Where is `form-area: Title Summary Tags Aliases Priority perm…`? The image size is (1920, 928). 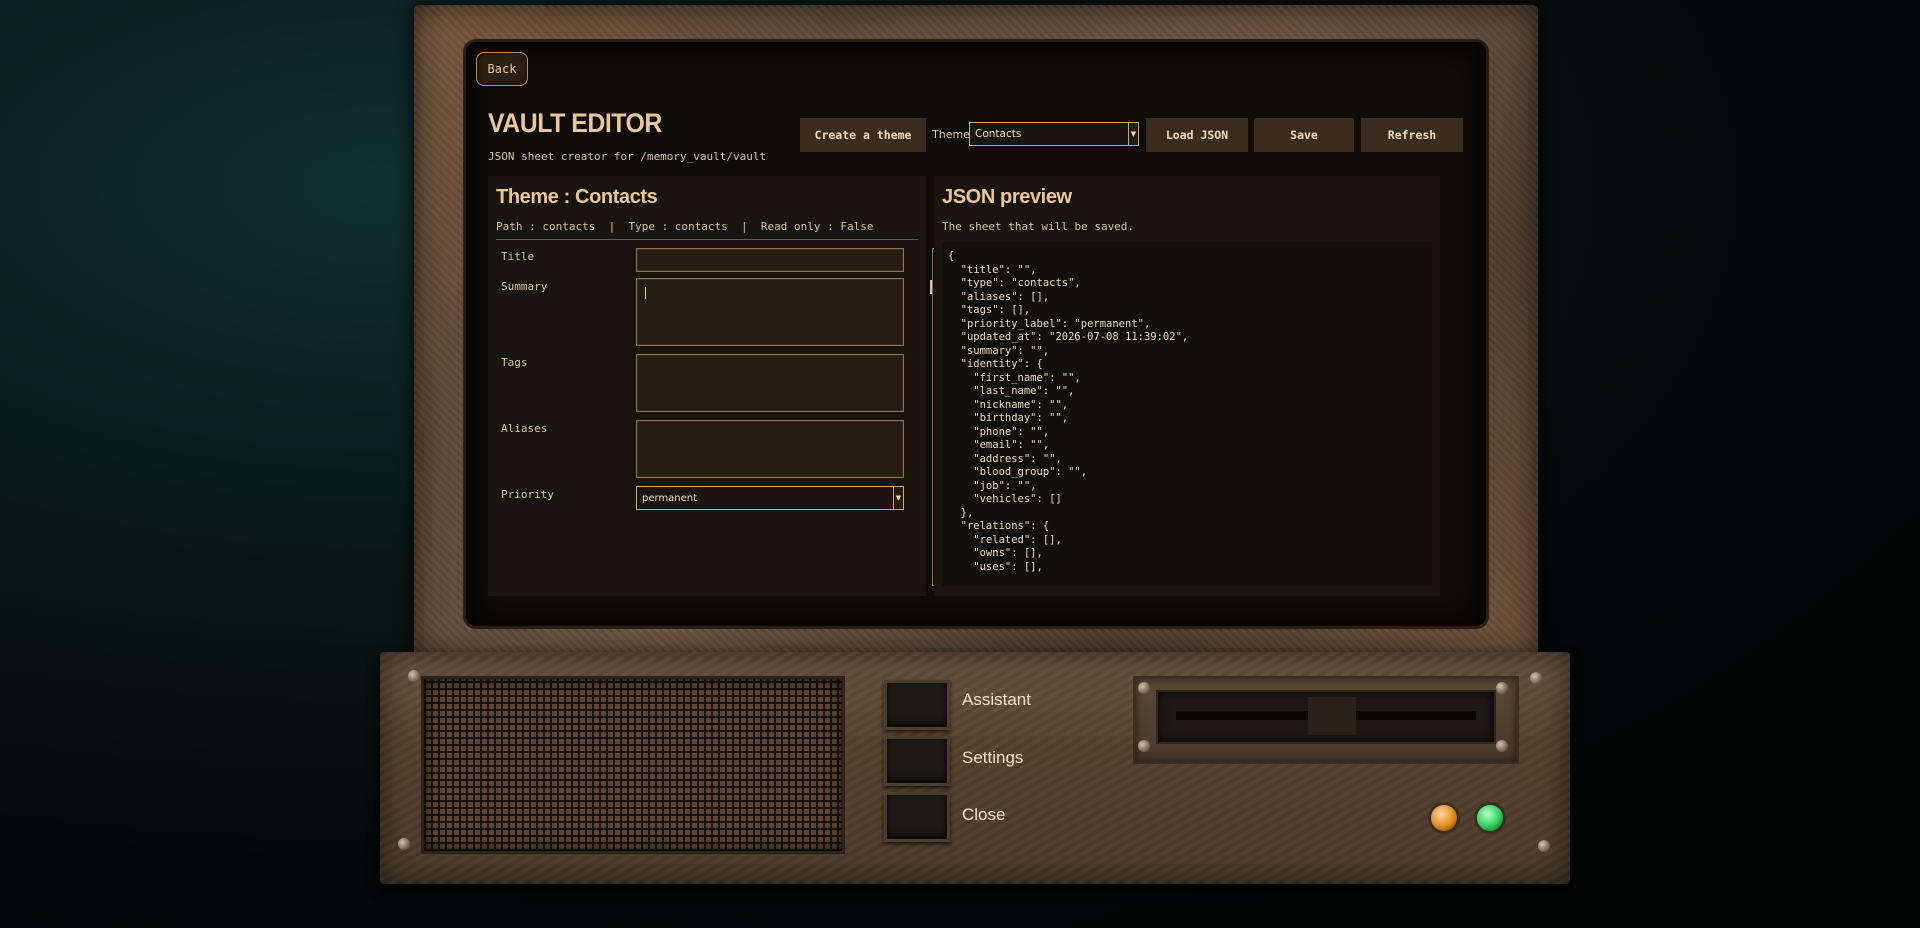
form-area: Title Summary Tags Aliases Priority perm… is located at coordinates (710, 415).